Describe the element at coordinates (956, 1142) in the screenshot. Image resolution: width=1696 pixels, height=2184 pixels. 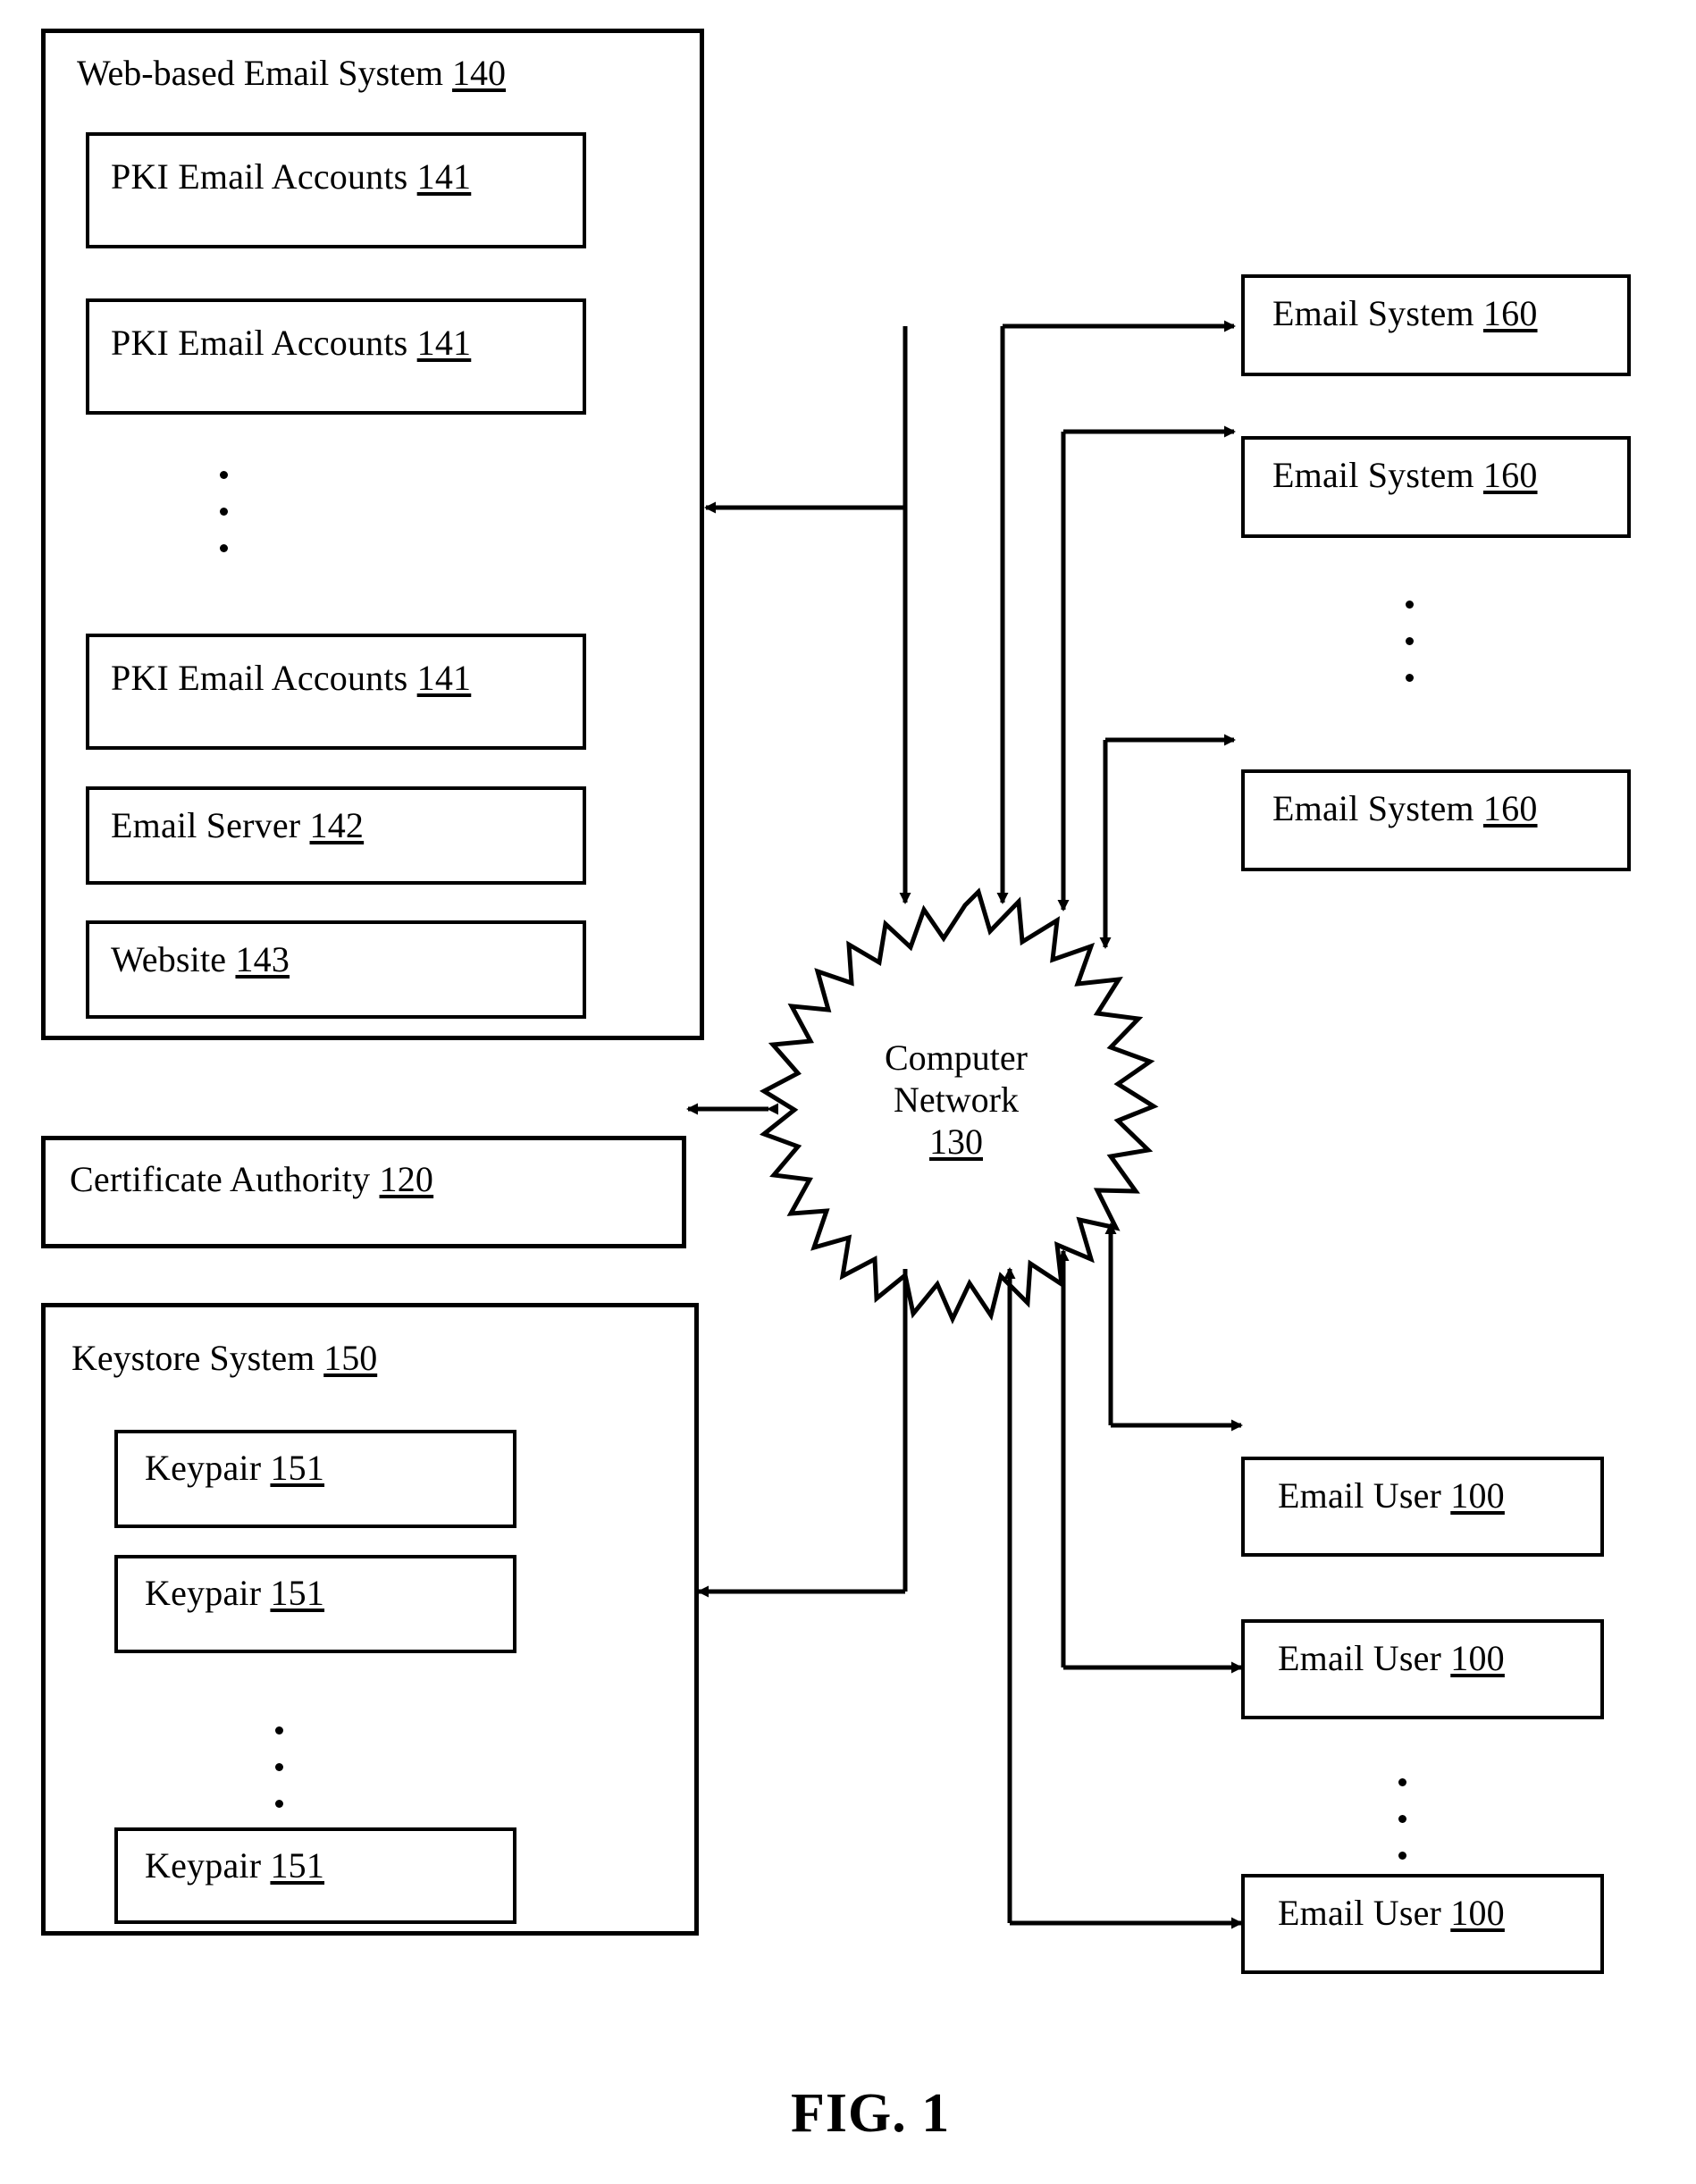
I see `computer-network-ref: 130` at that location.